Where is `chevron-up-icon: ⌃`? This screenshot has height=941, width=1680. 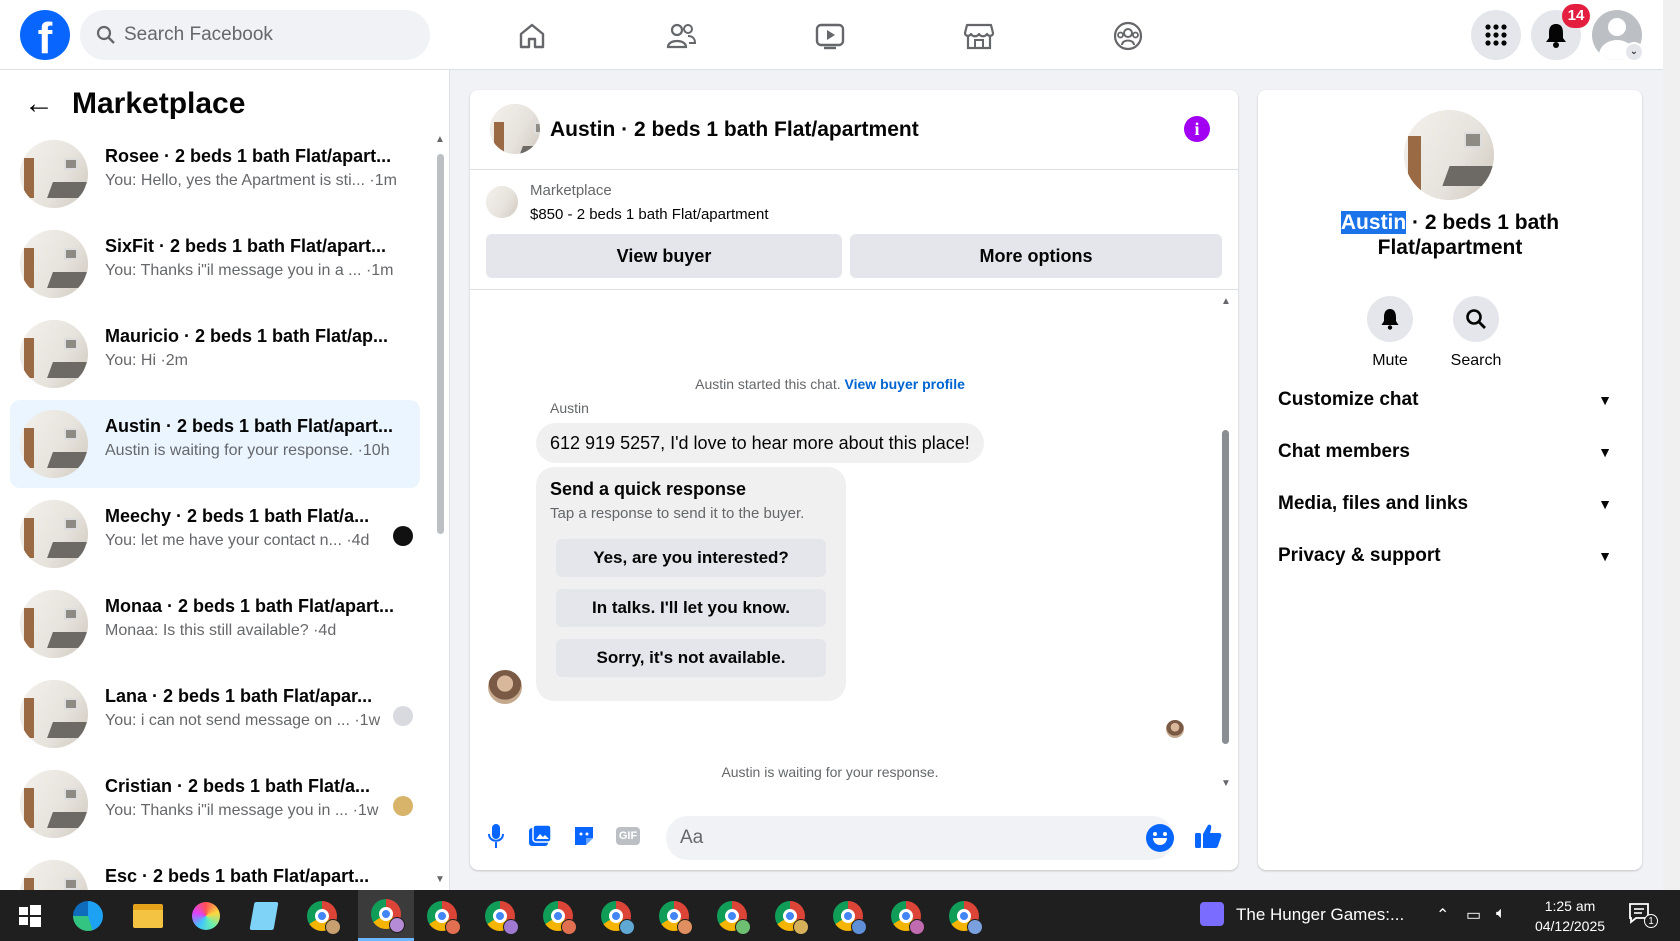
chevron-up-icon: ⌃ is located at coordinates (1442, 915).